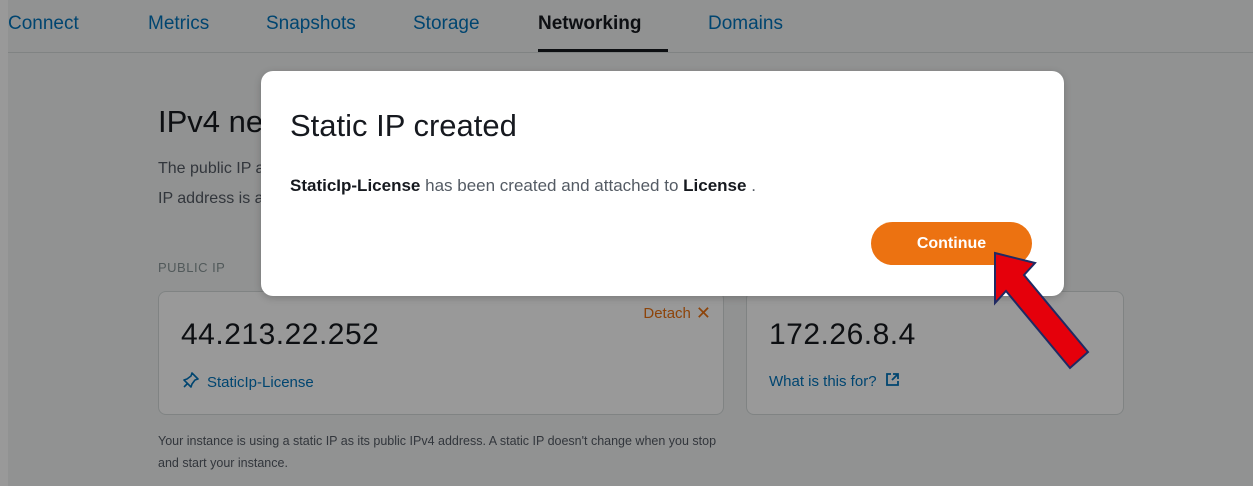 The image size is (1253, 486). Describe the element at coordinates (1042, 310) in the screenshot. I see `red-arrow-icon` at that location.